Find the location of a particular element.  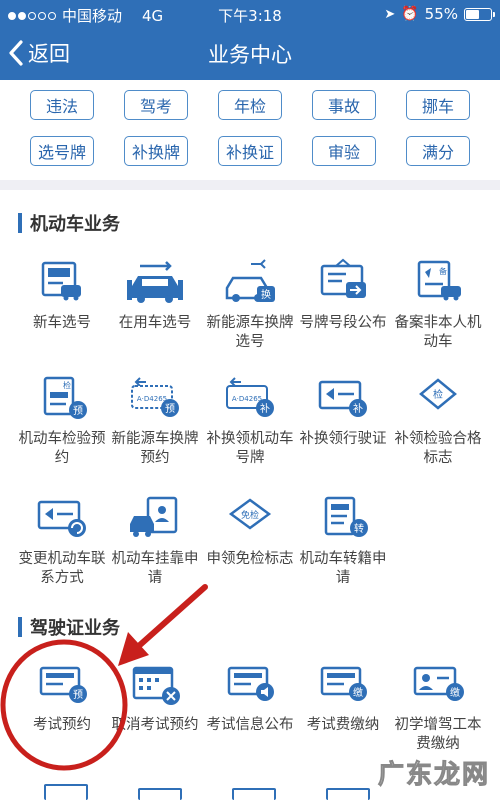

exempt-badge-icon: 免检 is located at coordinates (250, 518).